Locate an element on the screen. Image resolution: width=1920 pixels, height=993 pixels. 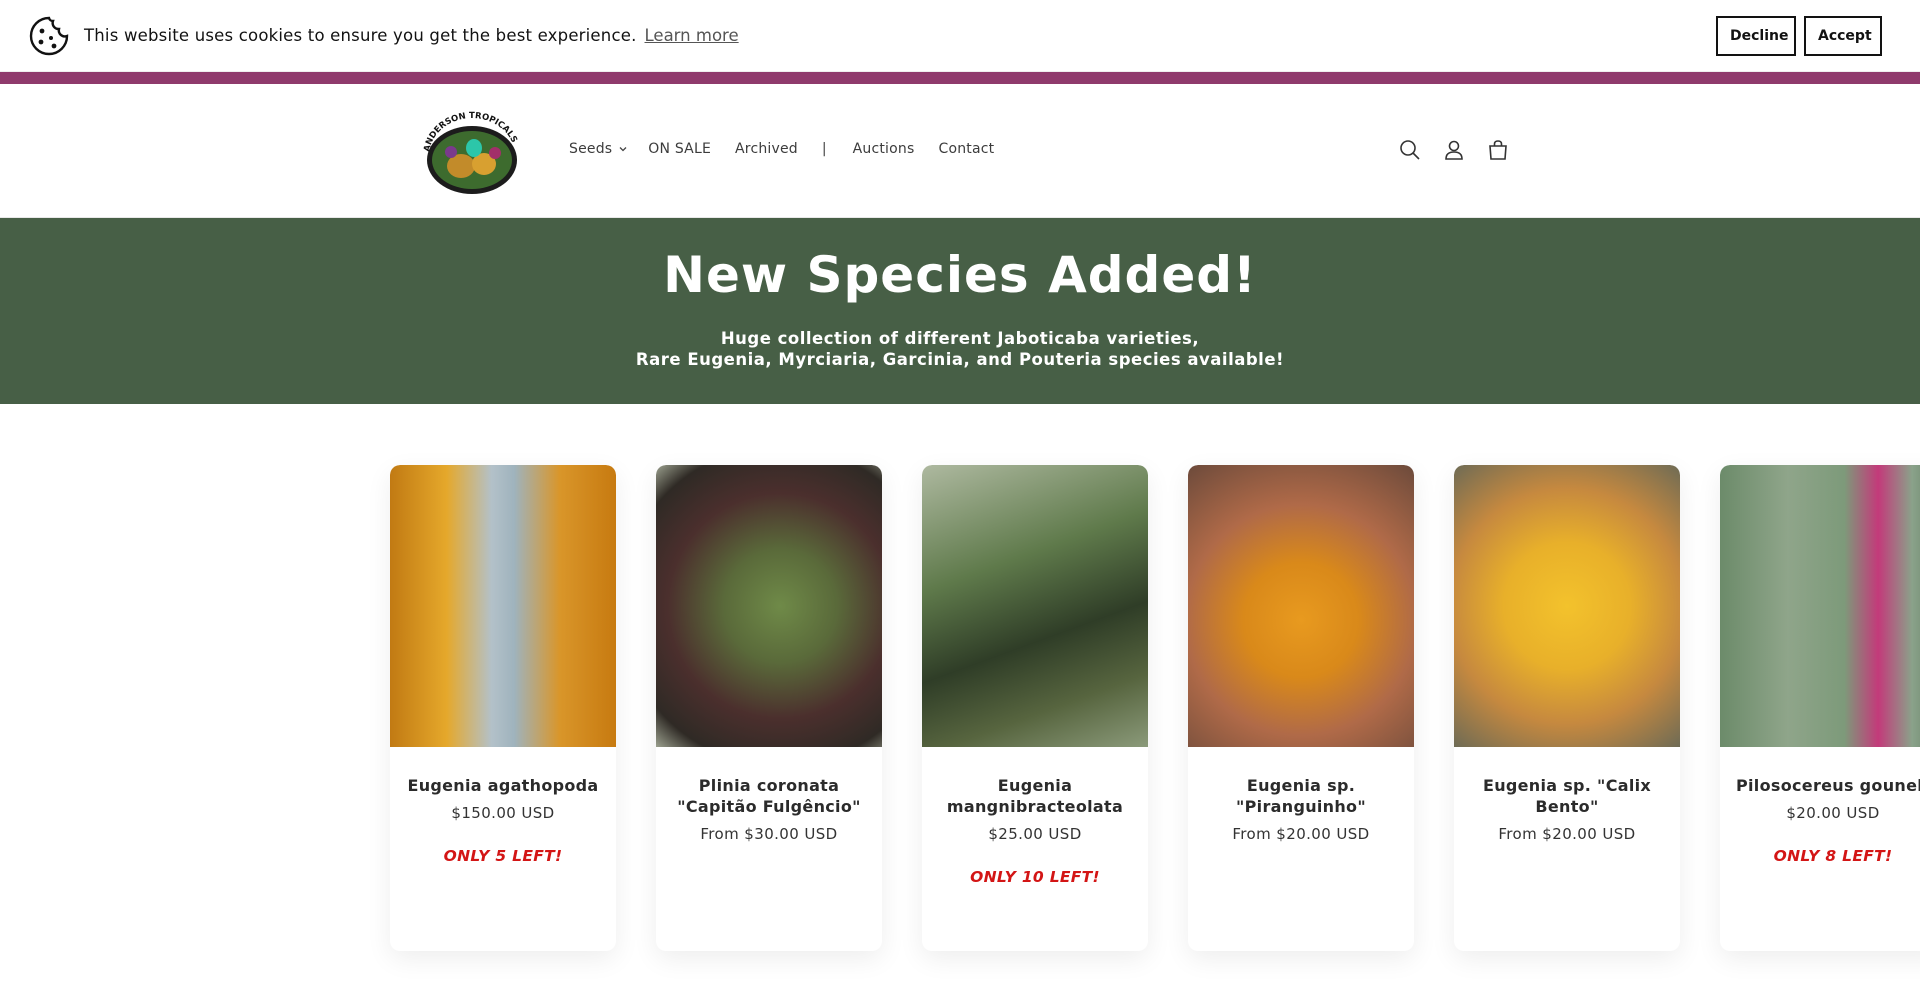
learn-more-link: Learn more is located at coordinates (692, 35).